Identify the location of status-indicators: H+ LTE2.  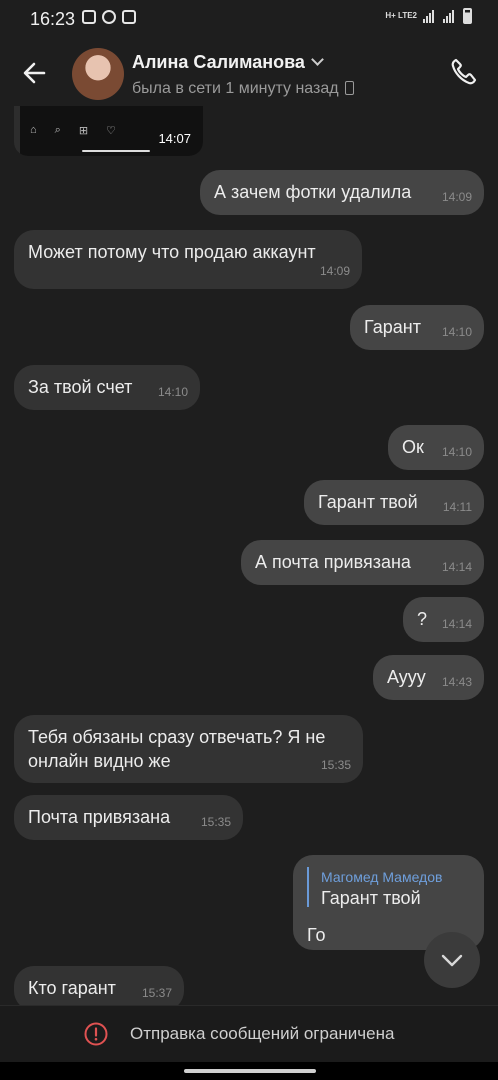
(428, 16).